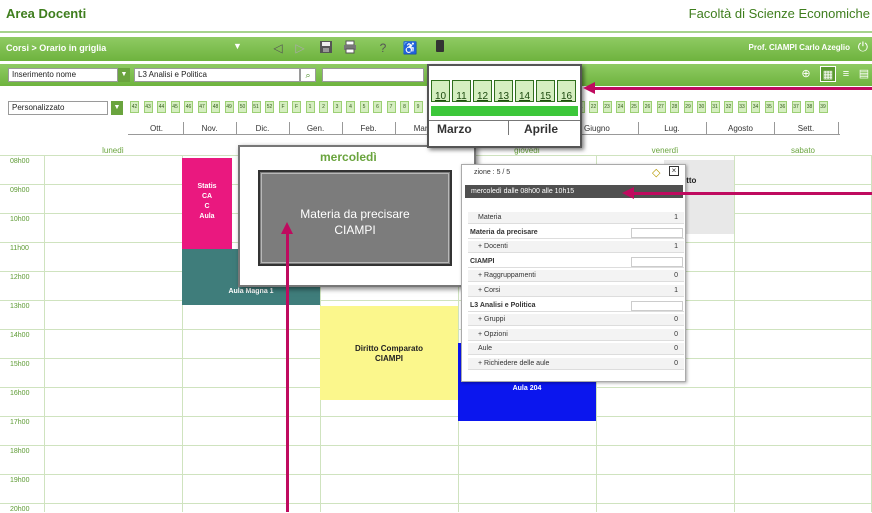  I want to click on week-button: 52, so click(269, 107).